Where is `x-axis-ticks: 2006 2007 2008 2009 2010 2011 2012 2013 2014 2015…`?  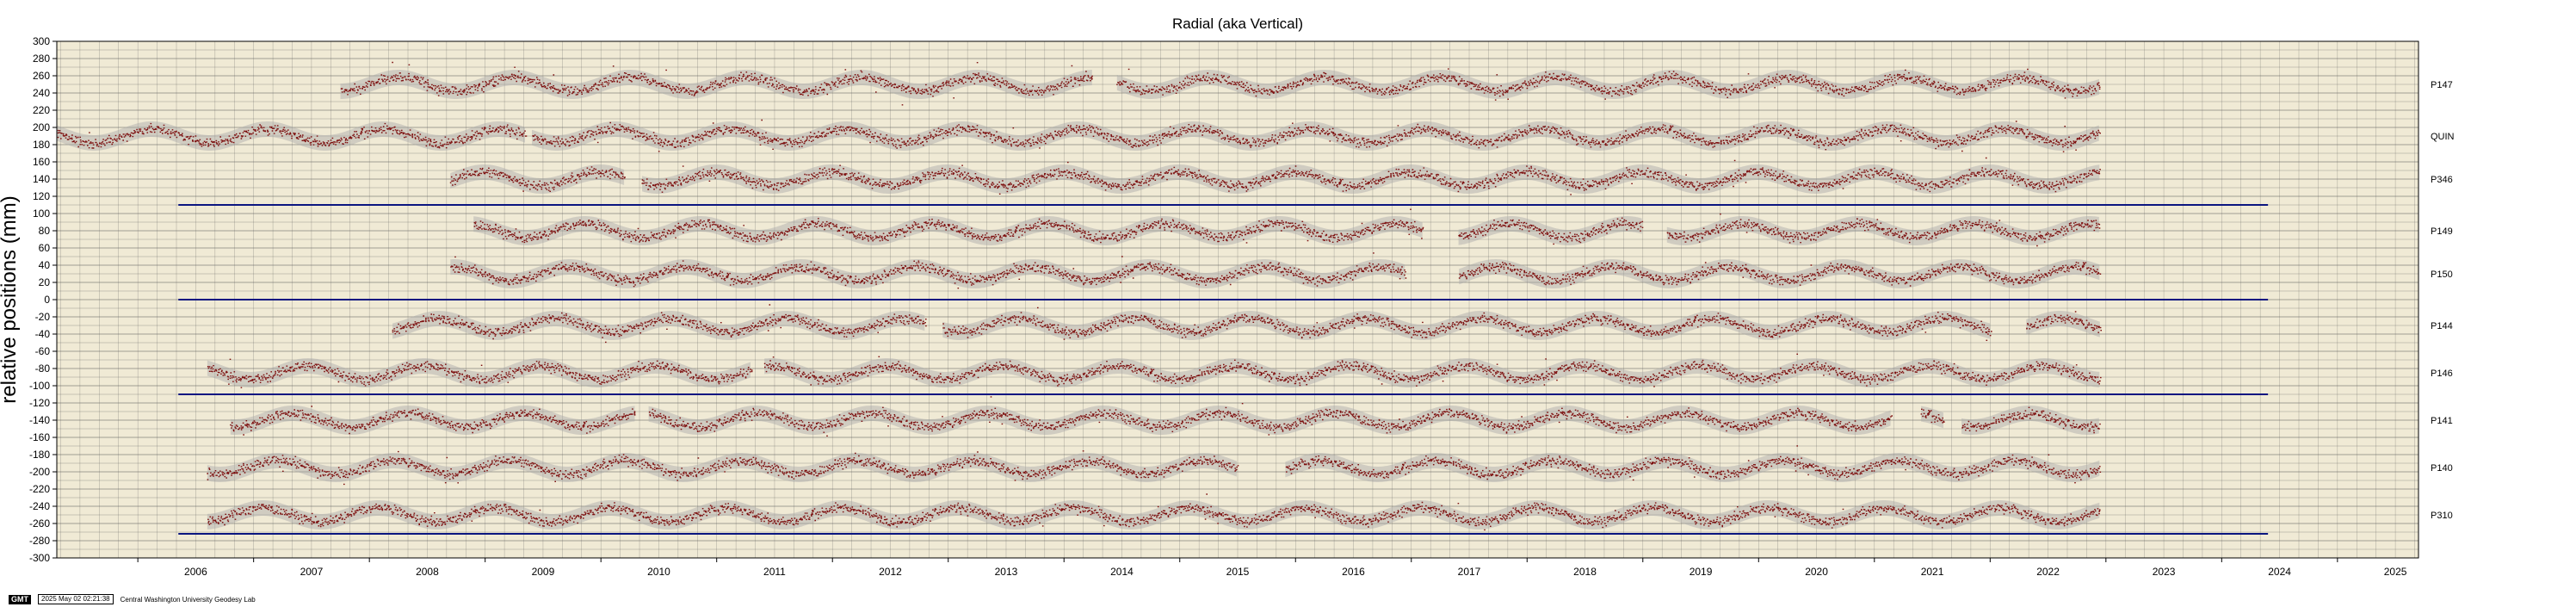
x-axis-ticks: 2006 2007 2008 2009 2010 2011 2012 2013 2014 2015… is located at coordinates (1272, 568).